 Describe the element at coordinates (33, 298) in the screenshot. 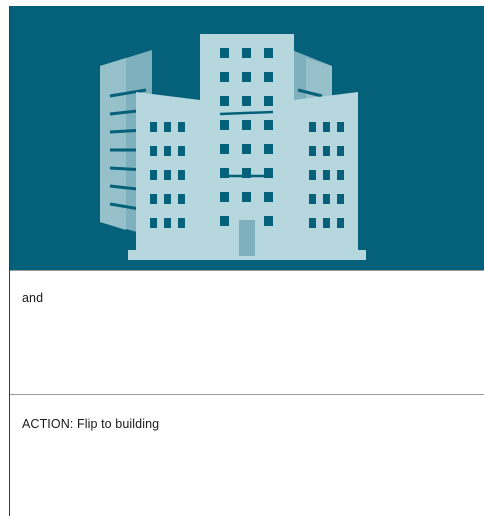

I see `section-text-and: and` at that location.